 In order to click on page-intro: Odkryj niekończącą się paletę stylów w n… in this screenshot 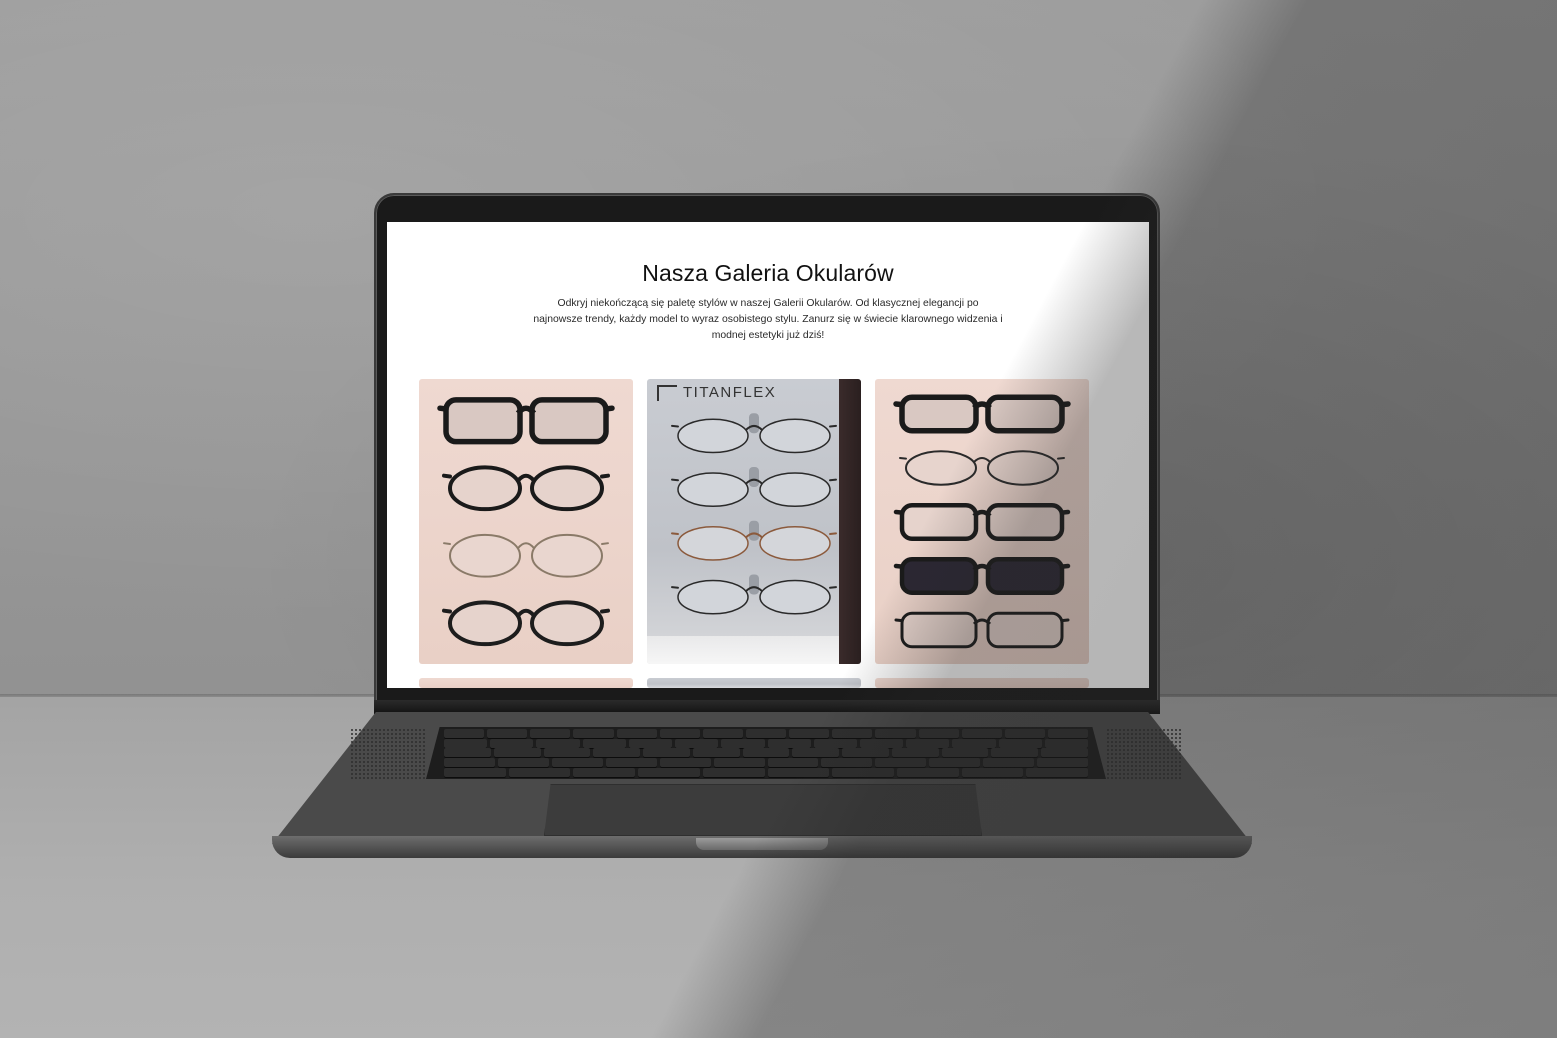, I will do `click(768, 320)`.